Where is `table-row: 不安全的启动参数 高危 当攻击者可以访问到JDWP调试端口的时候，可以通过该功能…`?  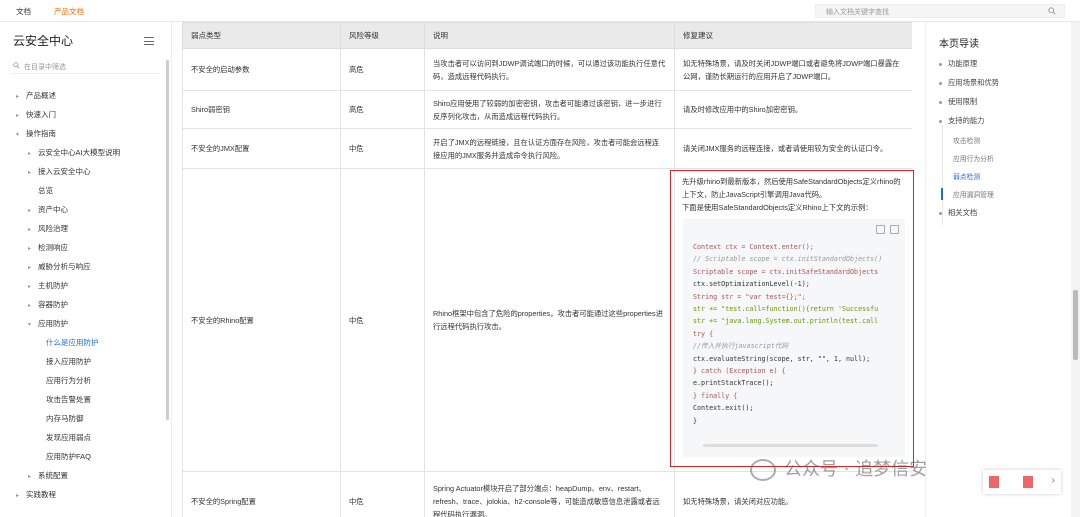 table-row: 不安全的启动参数 高危 当攻击者可以访问到JDWP调试端口的时候，可以通过该功能… is located at coordinates (547, 69).